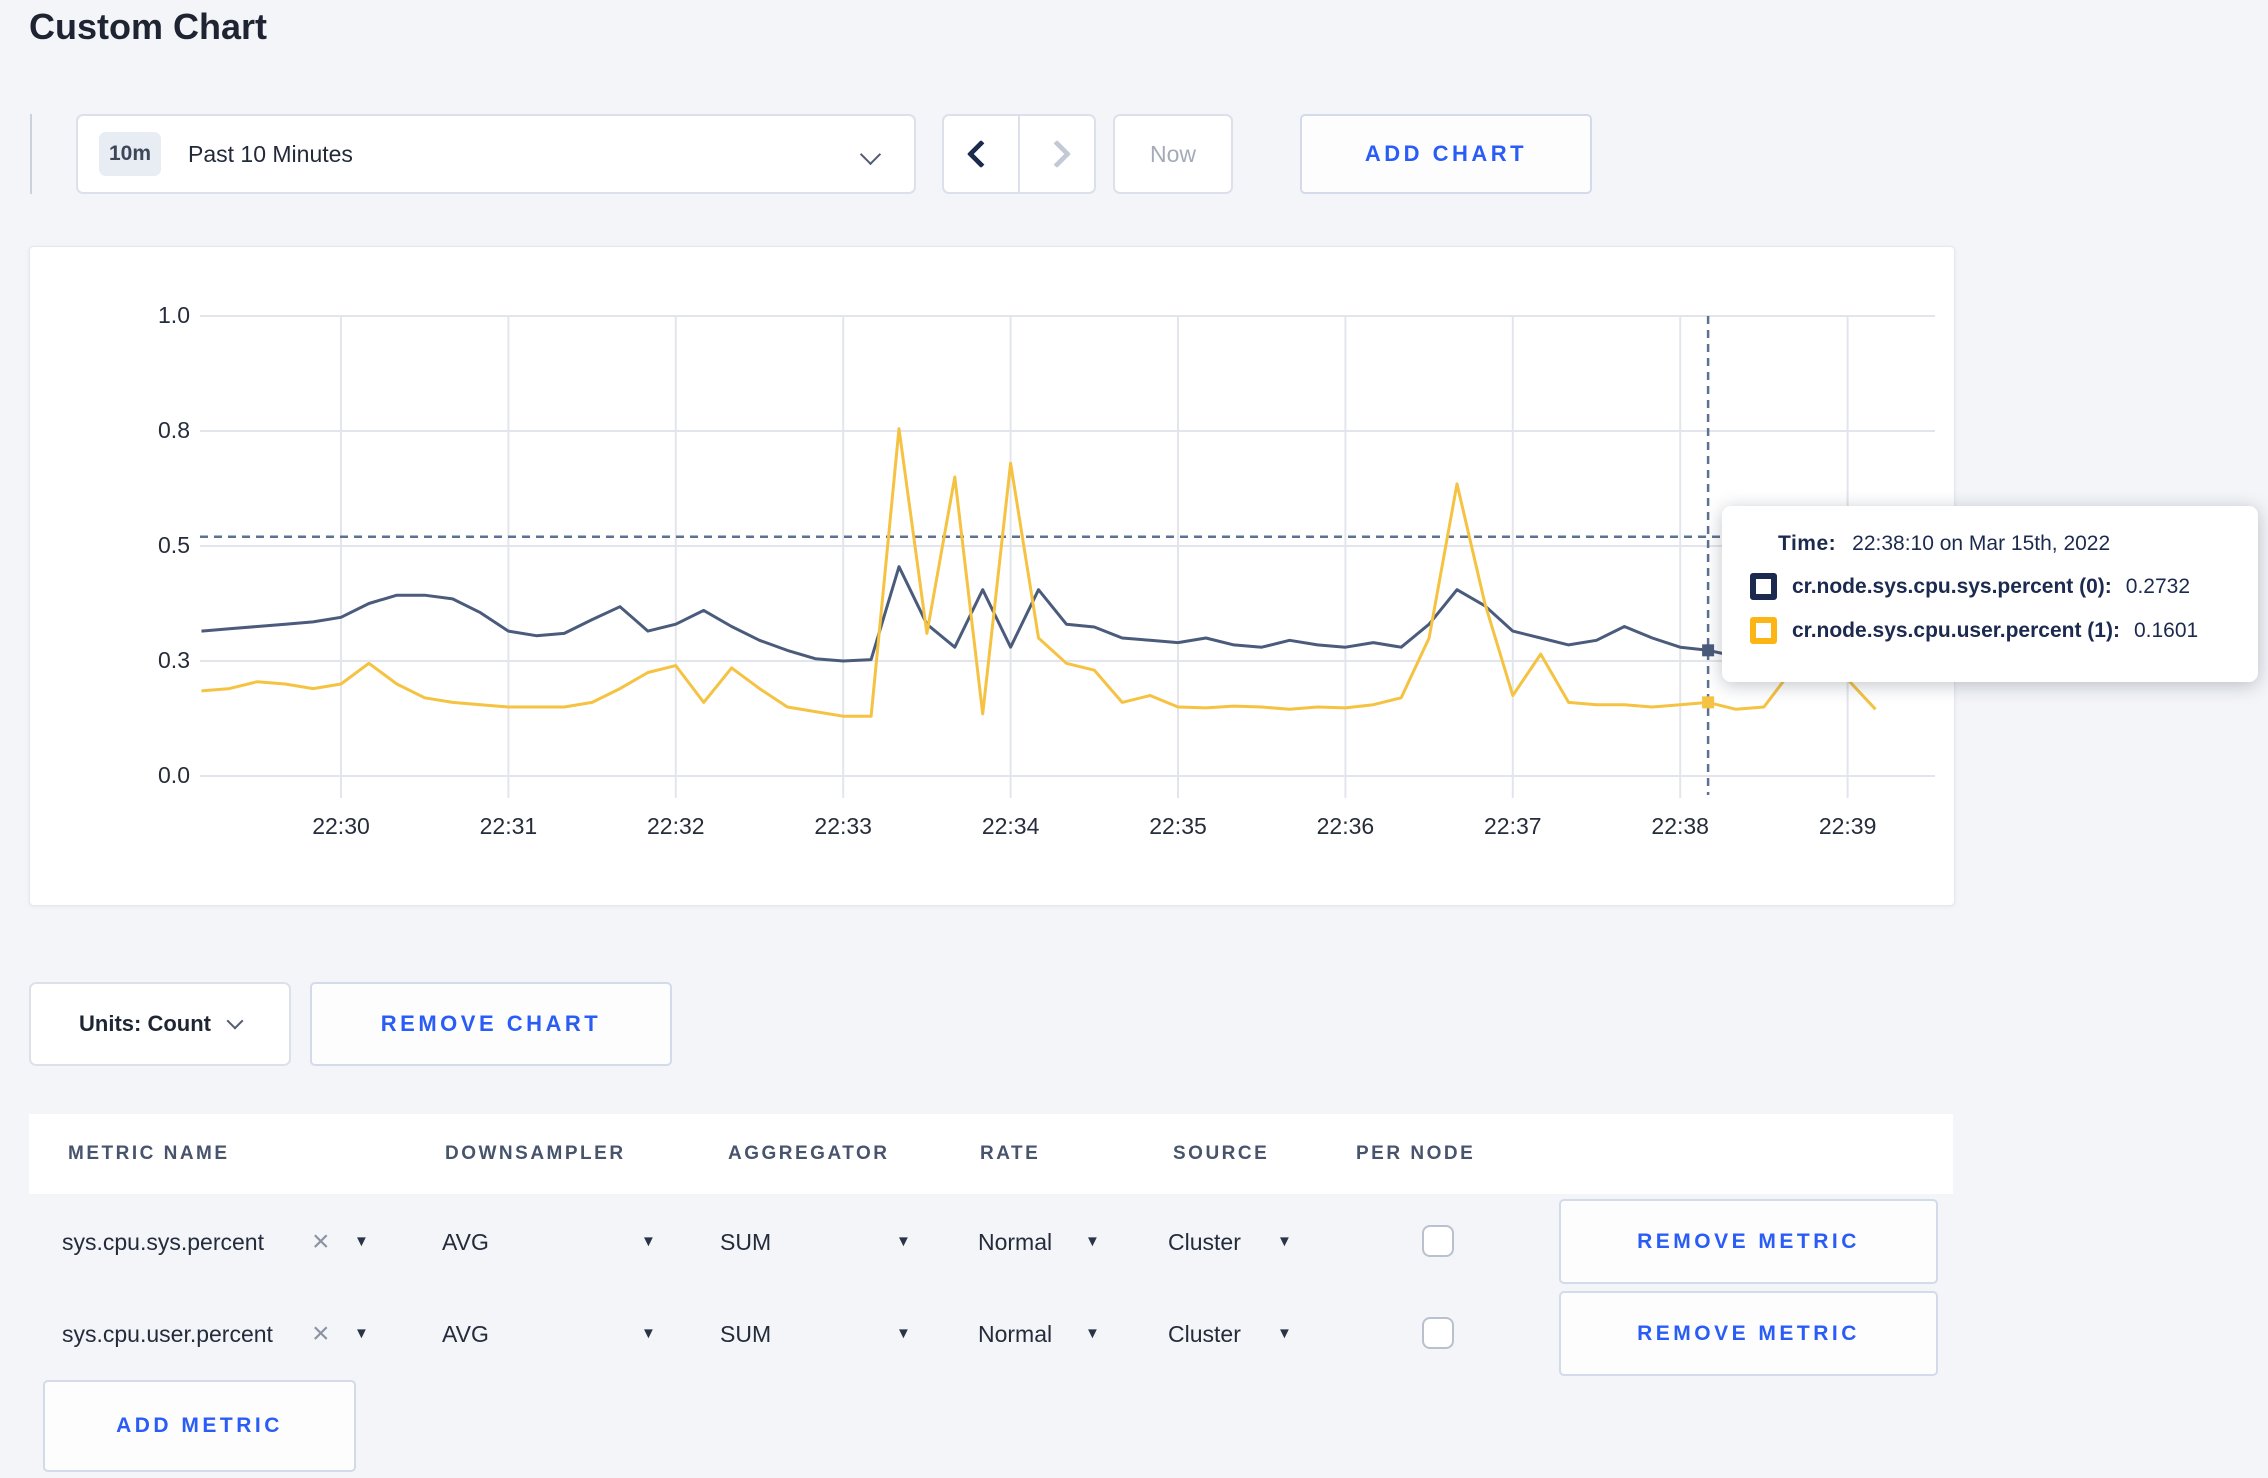 This screenshot has width=2268, height=1478. Describe the element at coordinates (1178, 826) in the screenshot. I see `x-axis-tick-label: 22:35` at that location.